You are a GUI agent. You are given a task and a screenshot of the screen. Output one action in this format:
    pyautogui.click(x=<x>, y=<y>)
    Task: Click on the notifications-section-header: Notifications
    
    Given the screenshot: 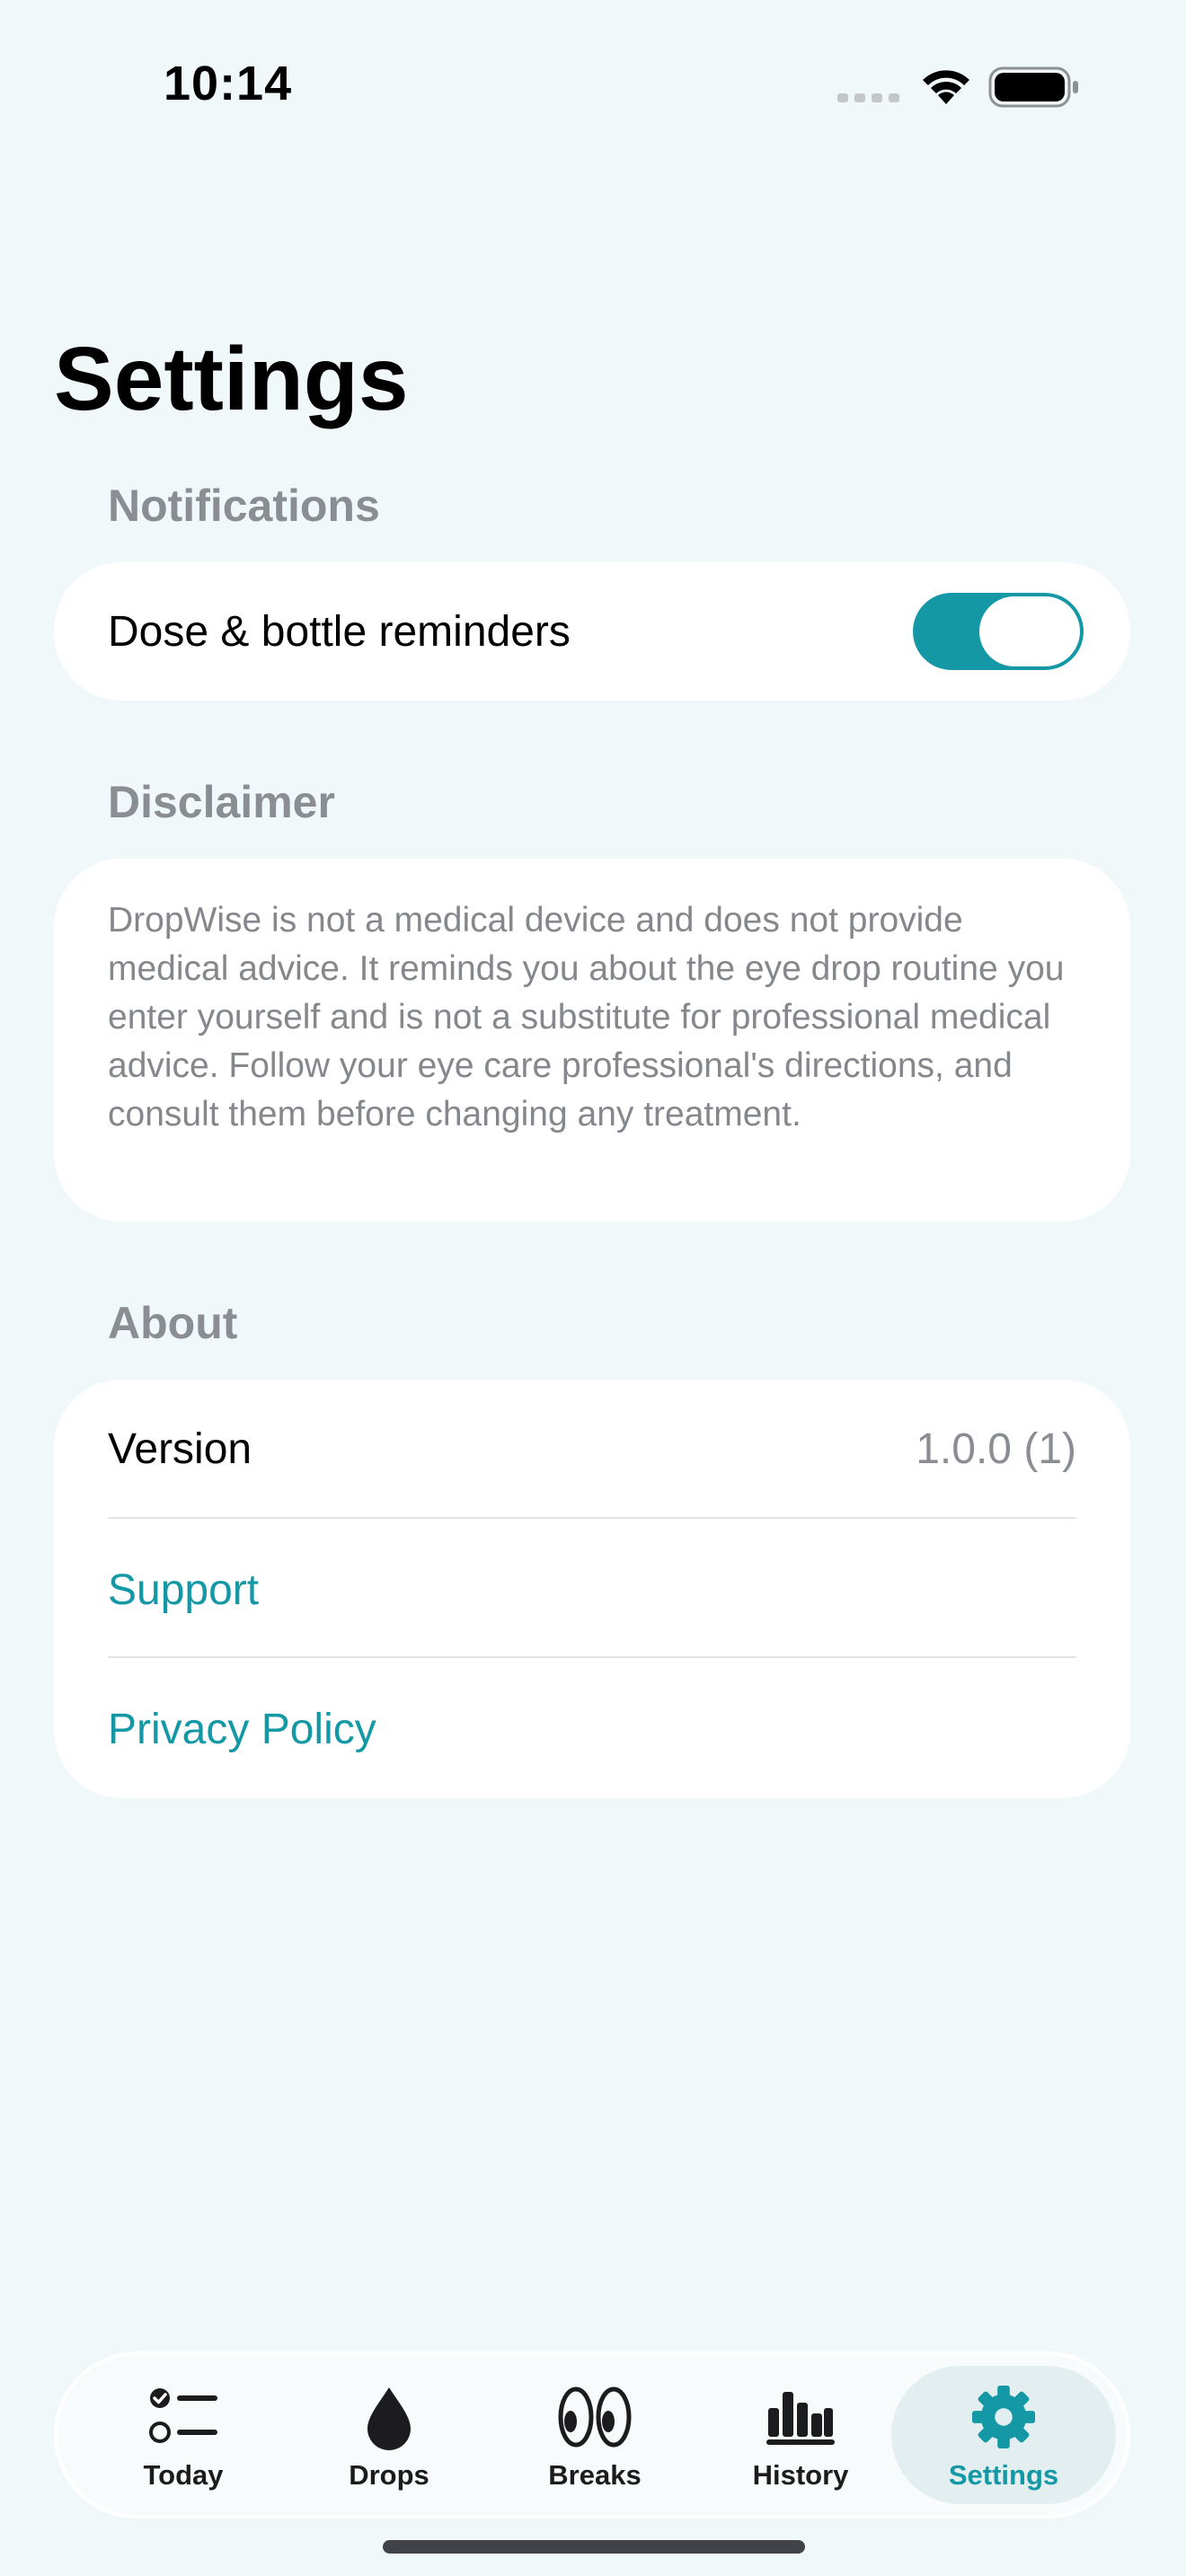 What is the action you would take?
    pyautogui.click(x=244, y=506)
    